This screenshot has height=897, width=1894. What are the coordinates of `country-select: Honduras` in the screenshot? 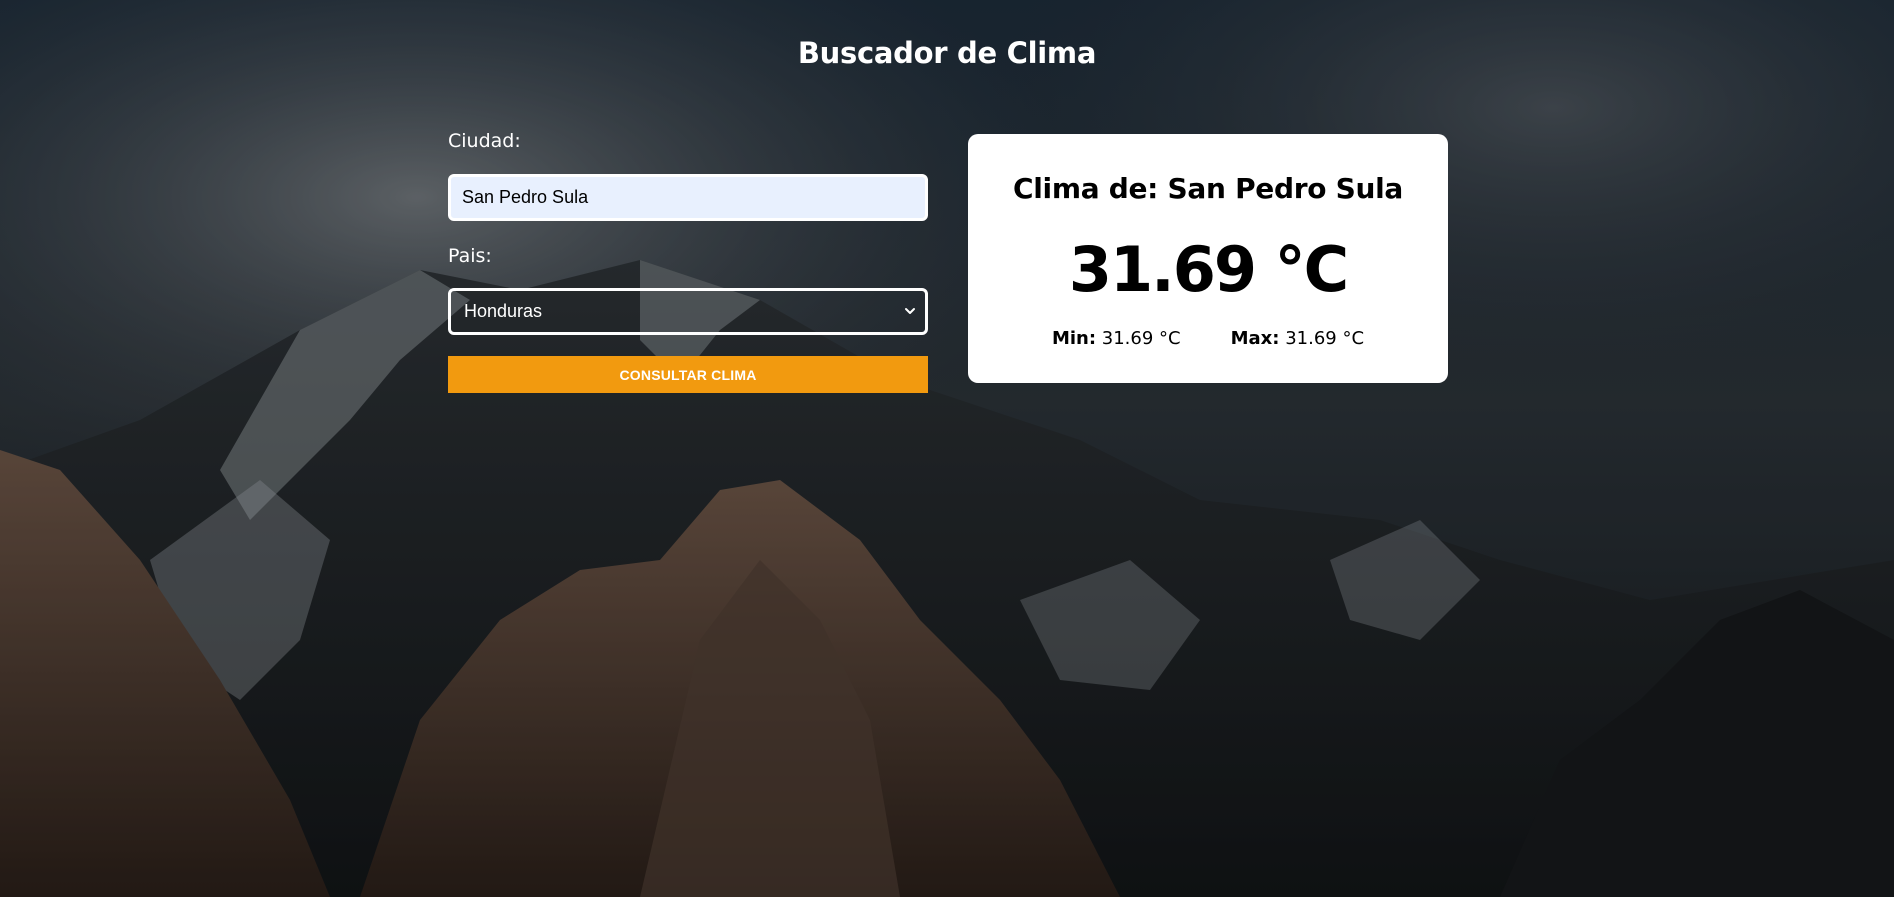 It's located at (688, 311).